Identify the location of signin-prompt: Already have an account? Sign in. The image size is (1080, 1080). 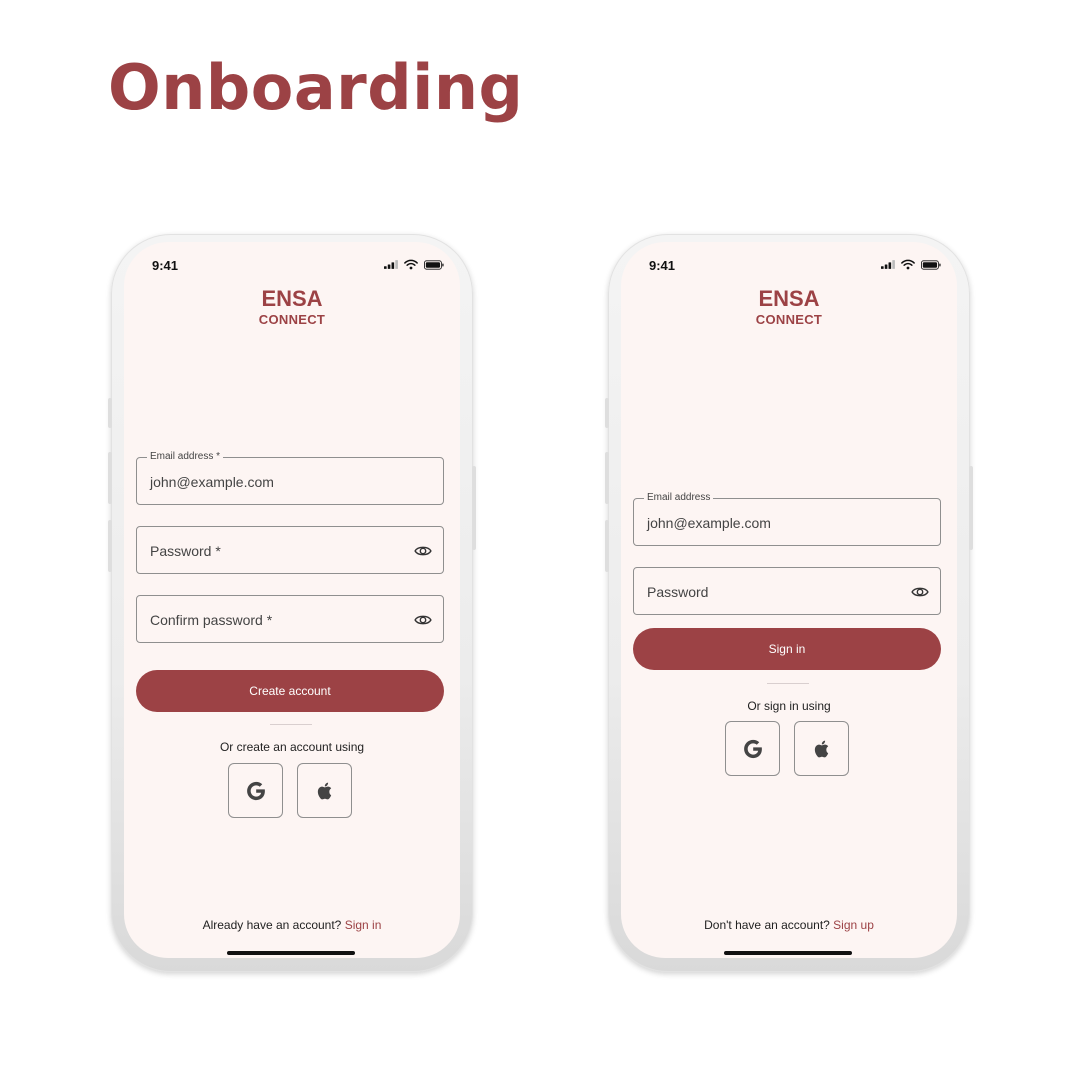
(292, 925).